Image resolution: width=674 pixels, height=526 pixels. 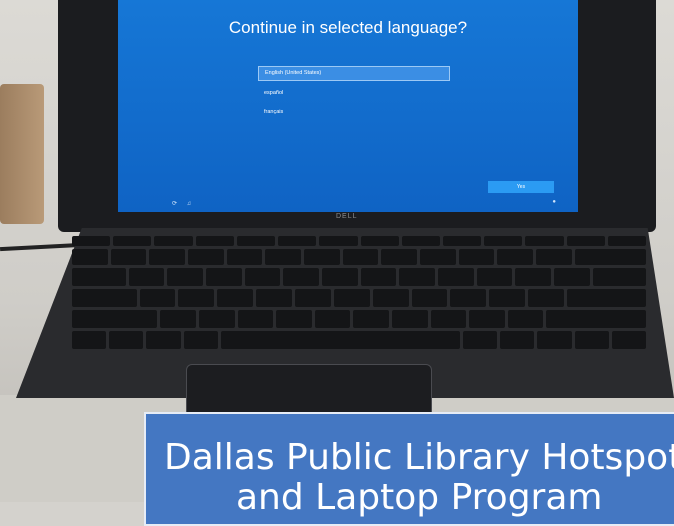 What do you see at coordinates (340, 340) in the screenshot?
I see `spacebar` at bounding box center [340, 340].